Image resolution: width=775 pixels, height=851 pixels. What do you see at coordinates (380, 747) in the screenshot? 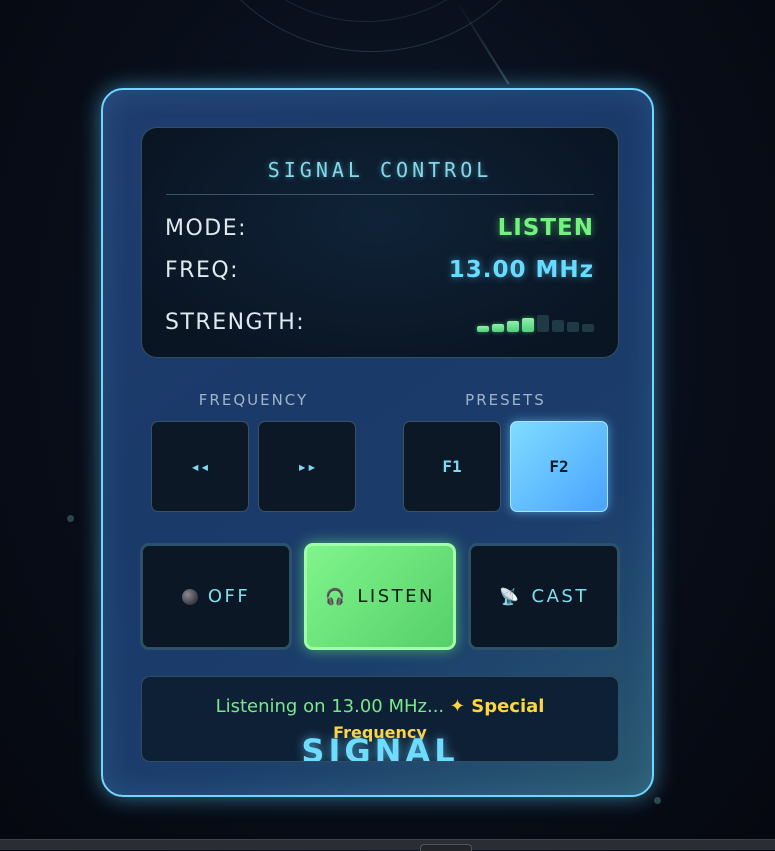
I see `brand-title: SIGNAL` at bounding box center [380, 747].